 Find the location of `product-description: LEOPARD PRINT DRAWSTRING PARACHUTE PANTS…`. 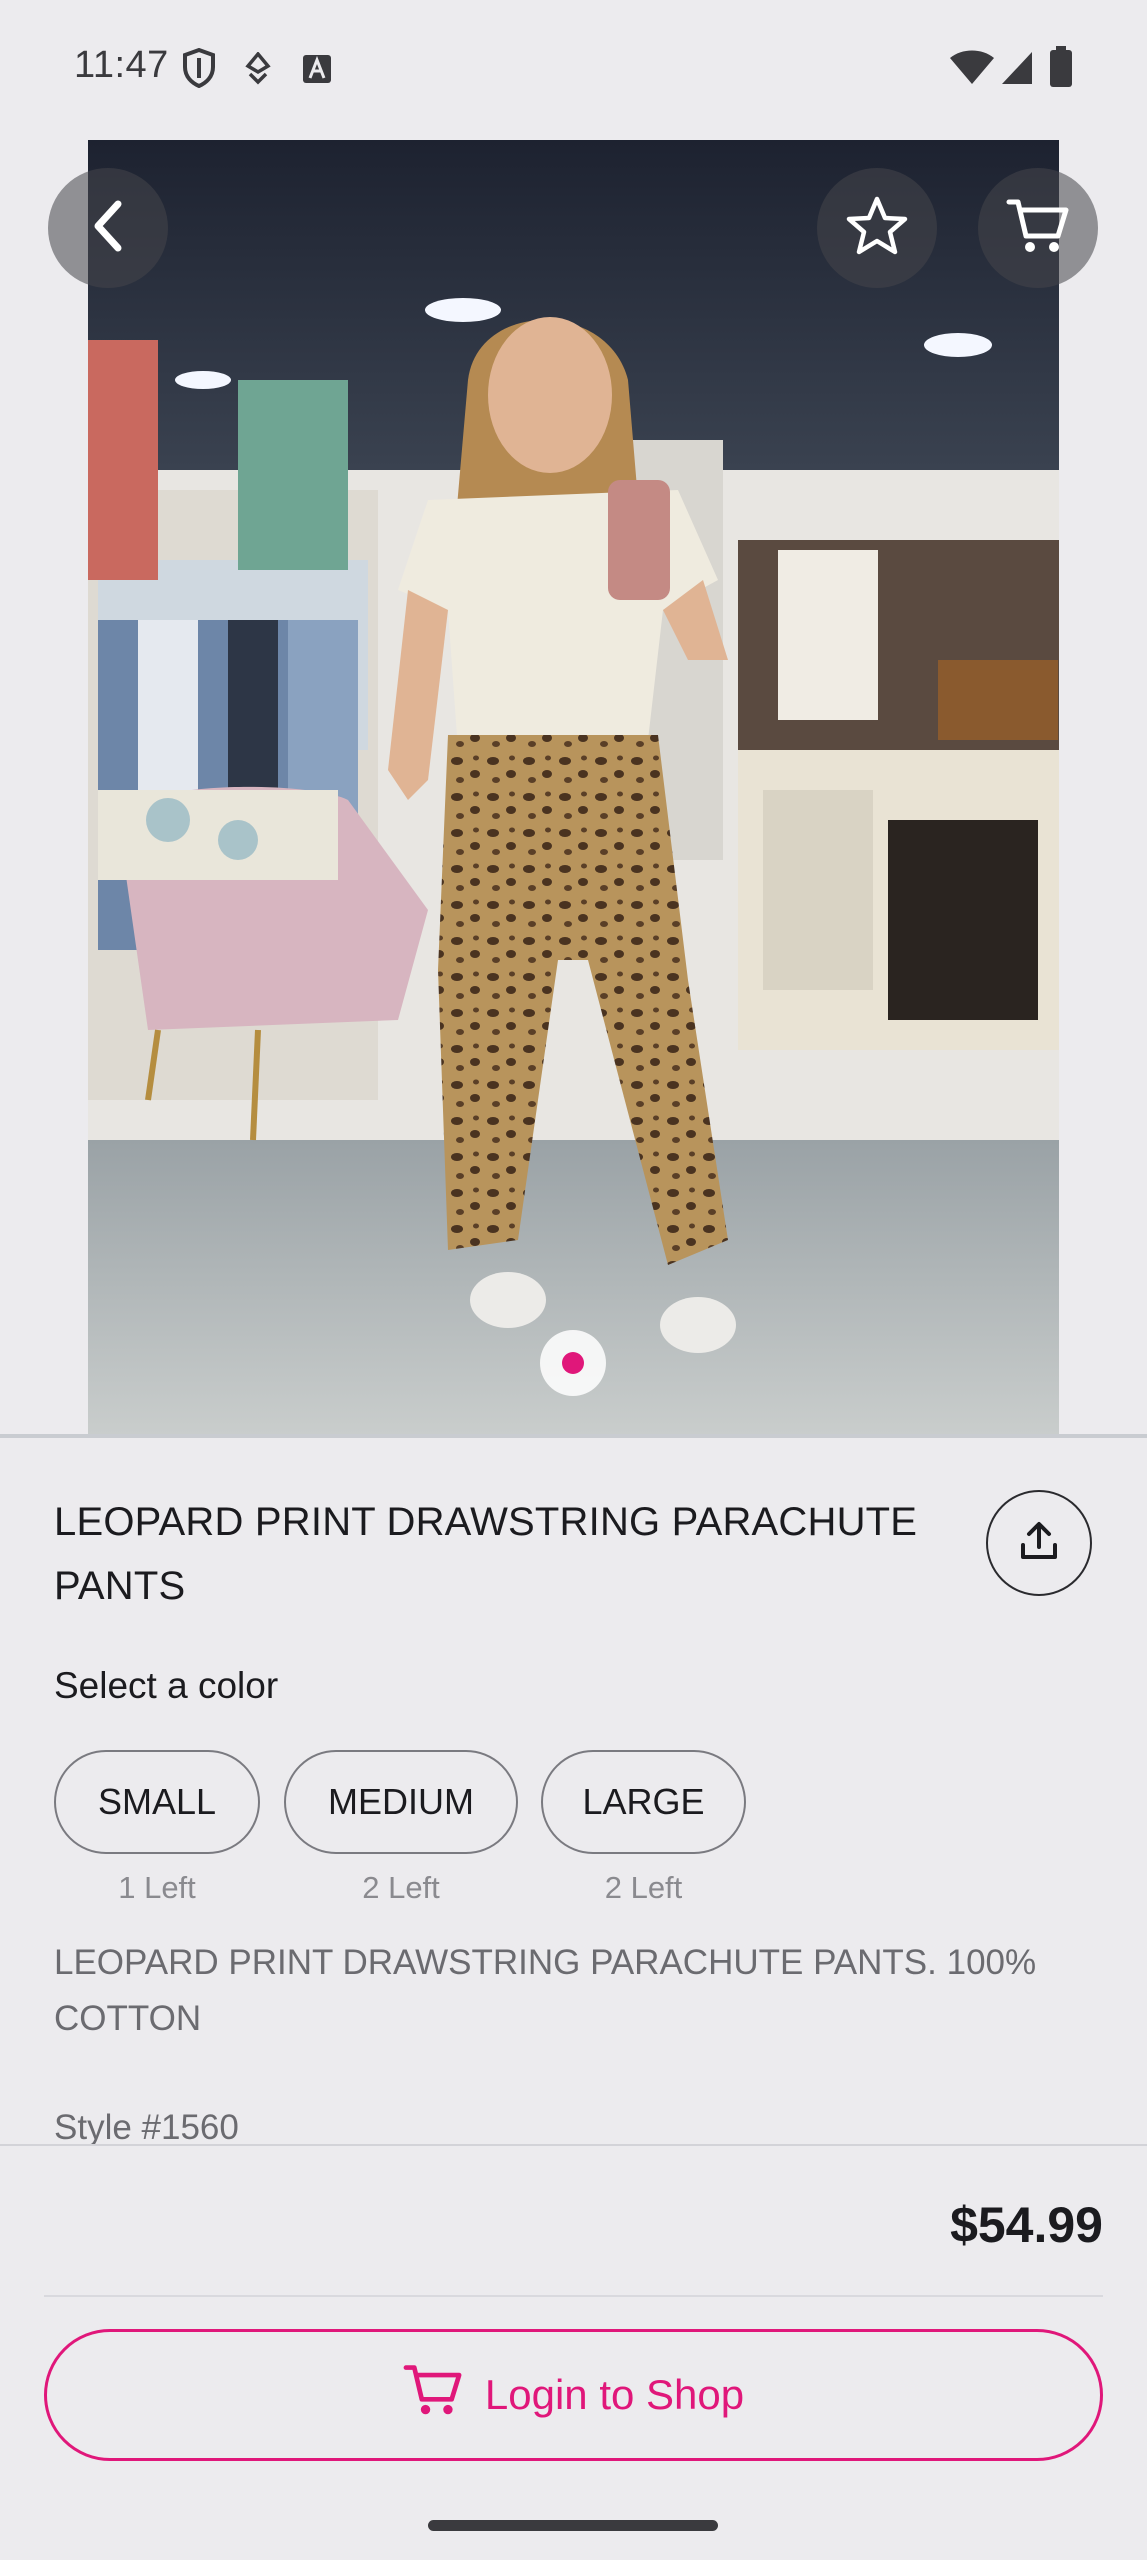

product-description: LEOPARD PRINT DRAWSTRING PARACHUTE PANTS… is located at coordinates (545, 1990).